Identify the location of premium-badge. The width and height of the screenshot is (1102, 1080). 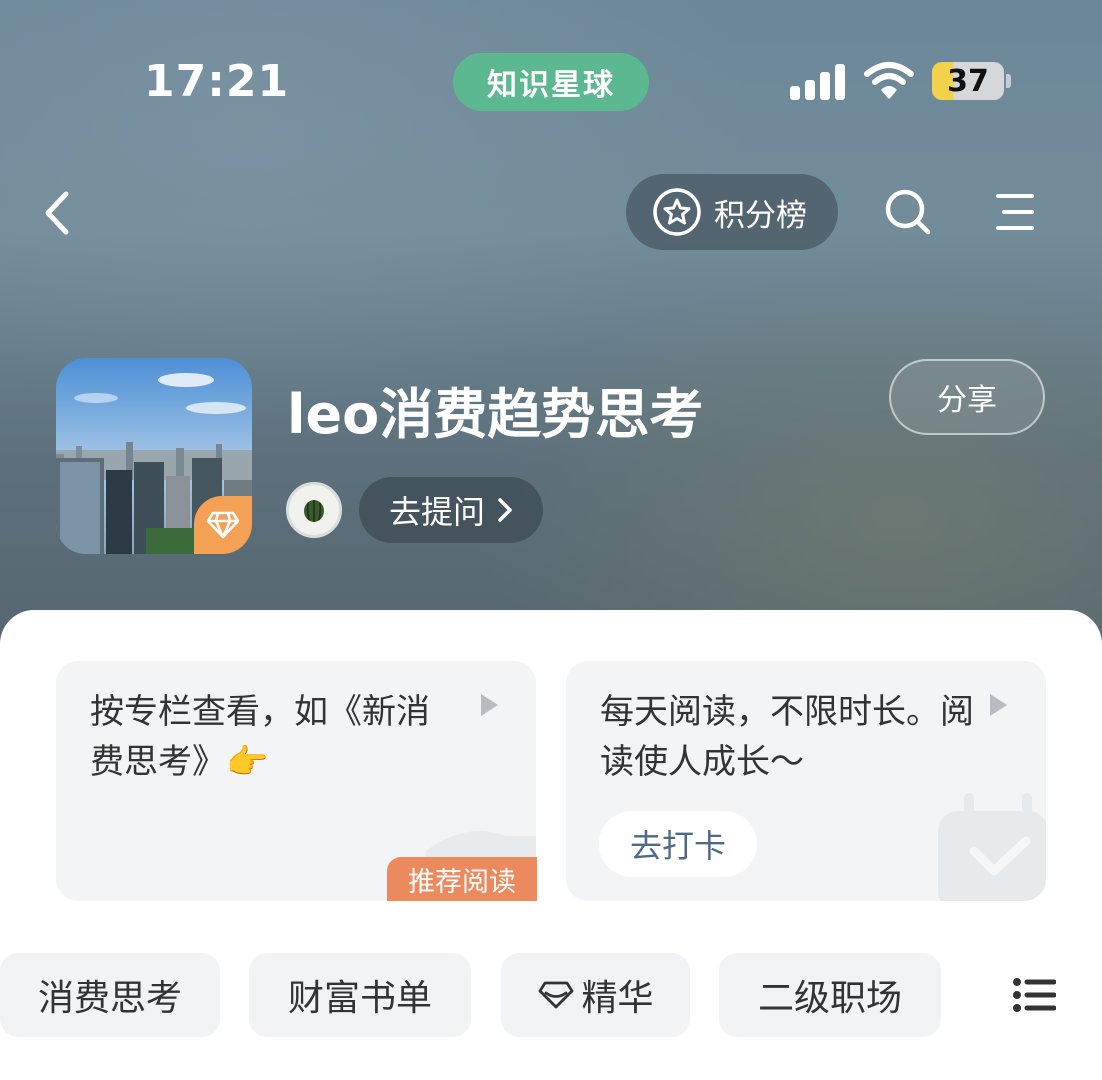
(223, 525).